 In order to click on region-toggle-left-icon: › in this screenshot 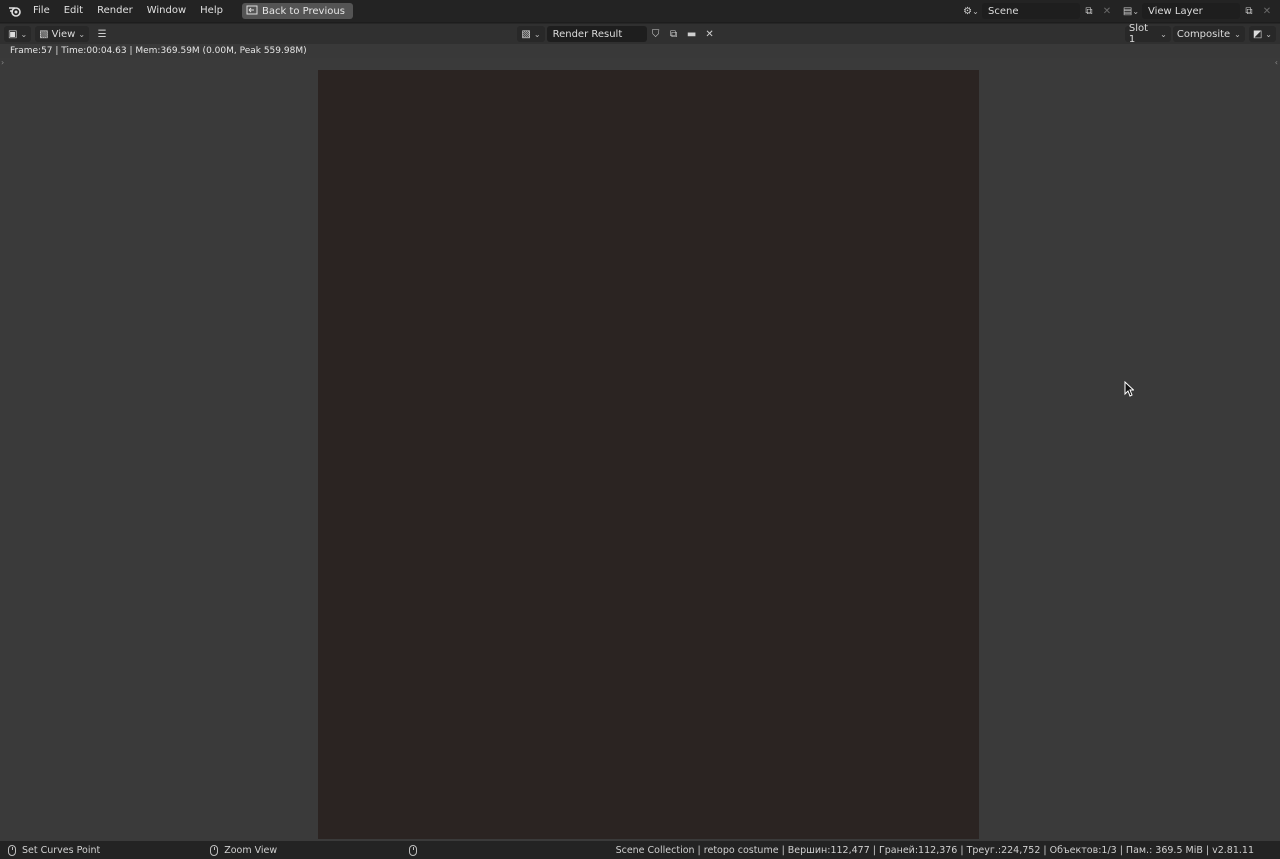, I will do `click(2, 62)`.